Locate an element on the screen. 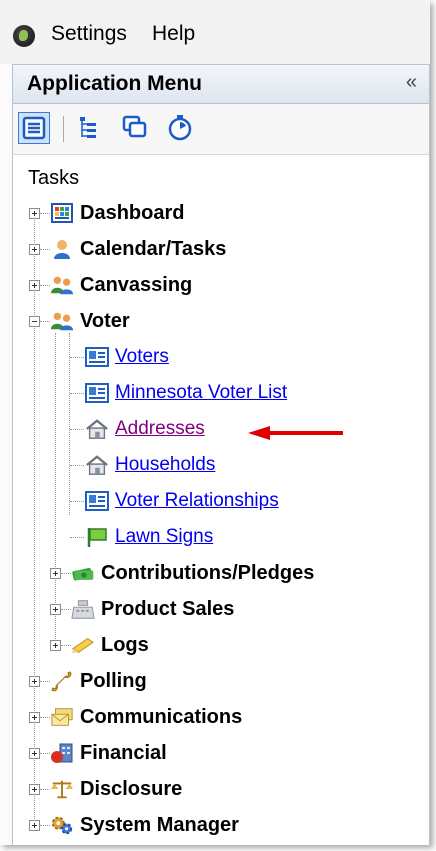 The width and height of the screenshot is (436, 851). tree-link-households: Households is located at coordinates (150, 465).